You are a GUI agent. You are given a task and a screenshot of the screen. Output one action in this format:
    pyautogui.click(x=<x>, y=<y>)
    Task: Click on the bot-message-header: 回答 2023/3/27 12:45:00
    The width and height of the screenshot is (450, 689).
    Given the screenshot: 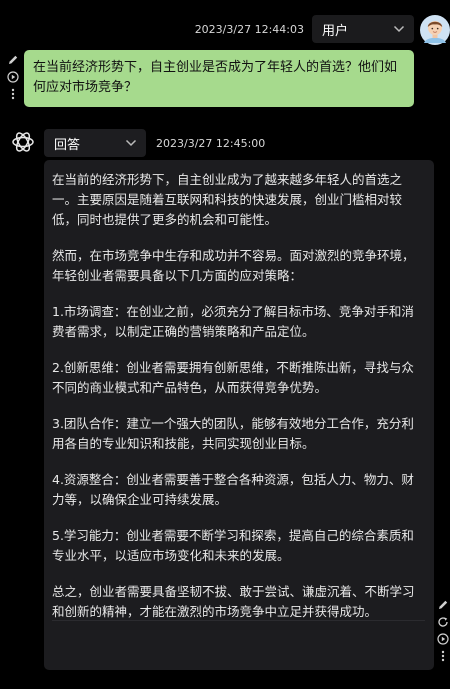 What is the action you would take?
    pyautogui.click(x=154, y=143)
    